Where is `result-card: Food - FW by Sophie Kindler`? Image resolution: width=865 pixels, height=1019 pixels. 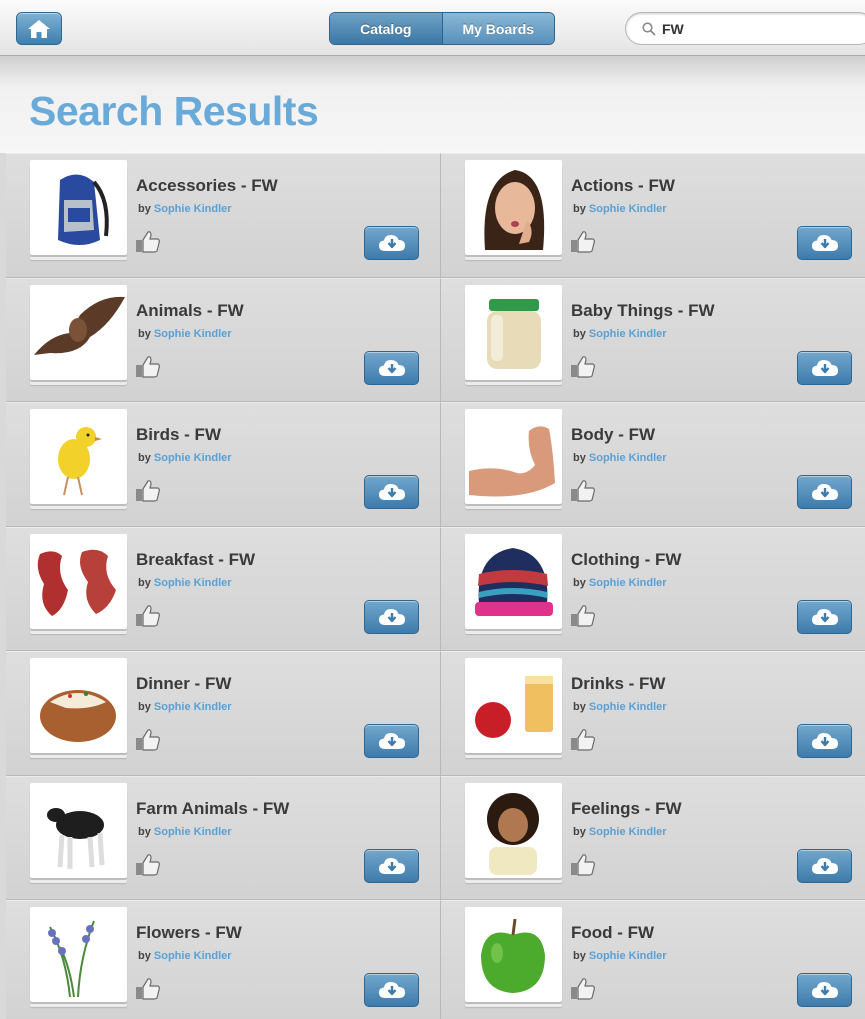 result-card: Food - FW by Sophie Kindler is located at coordinates (653, 959).